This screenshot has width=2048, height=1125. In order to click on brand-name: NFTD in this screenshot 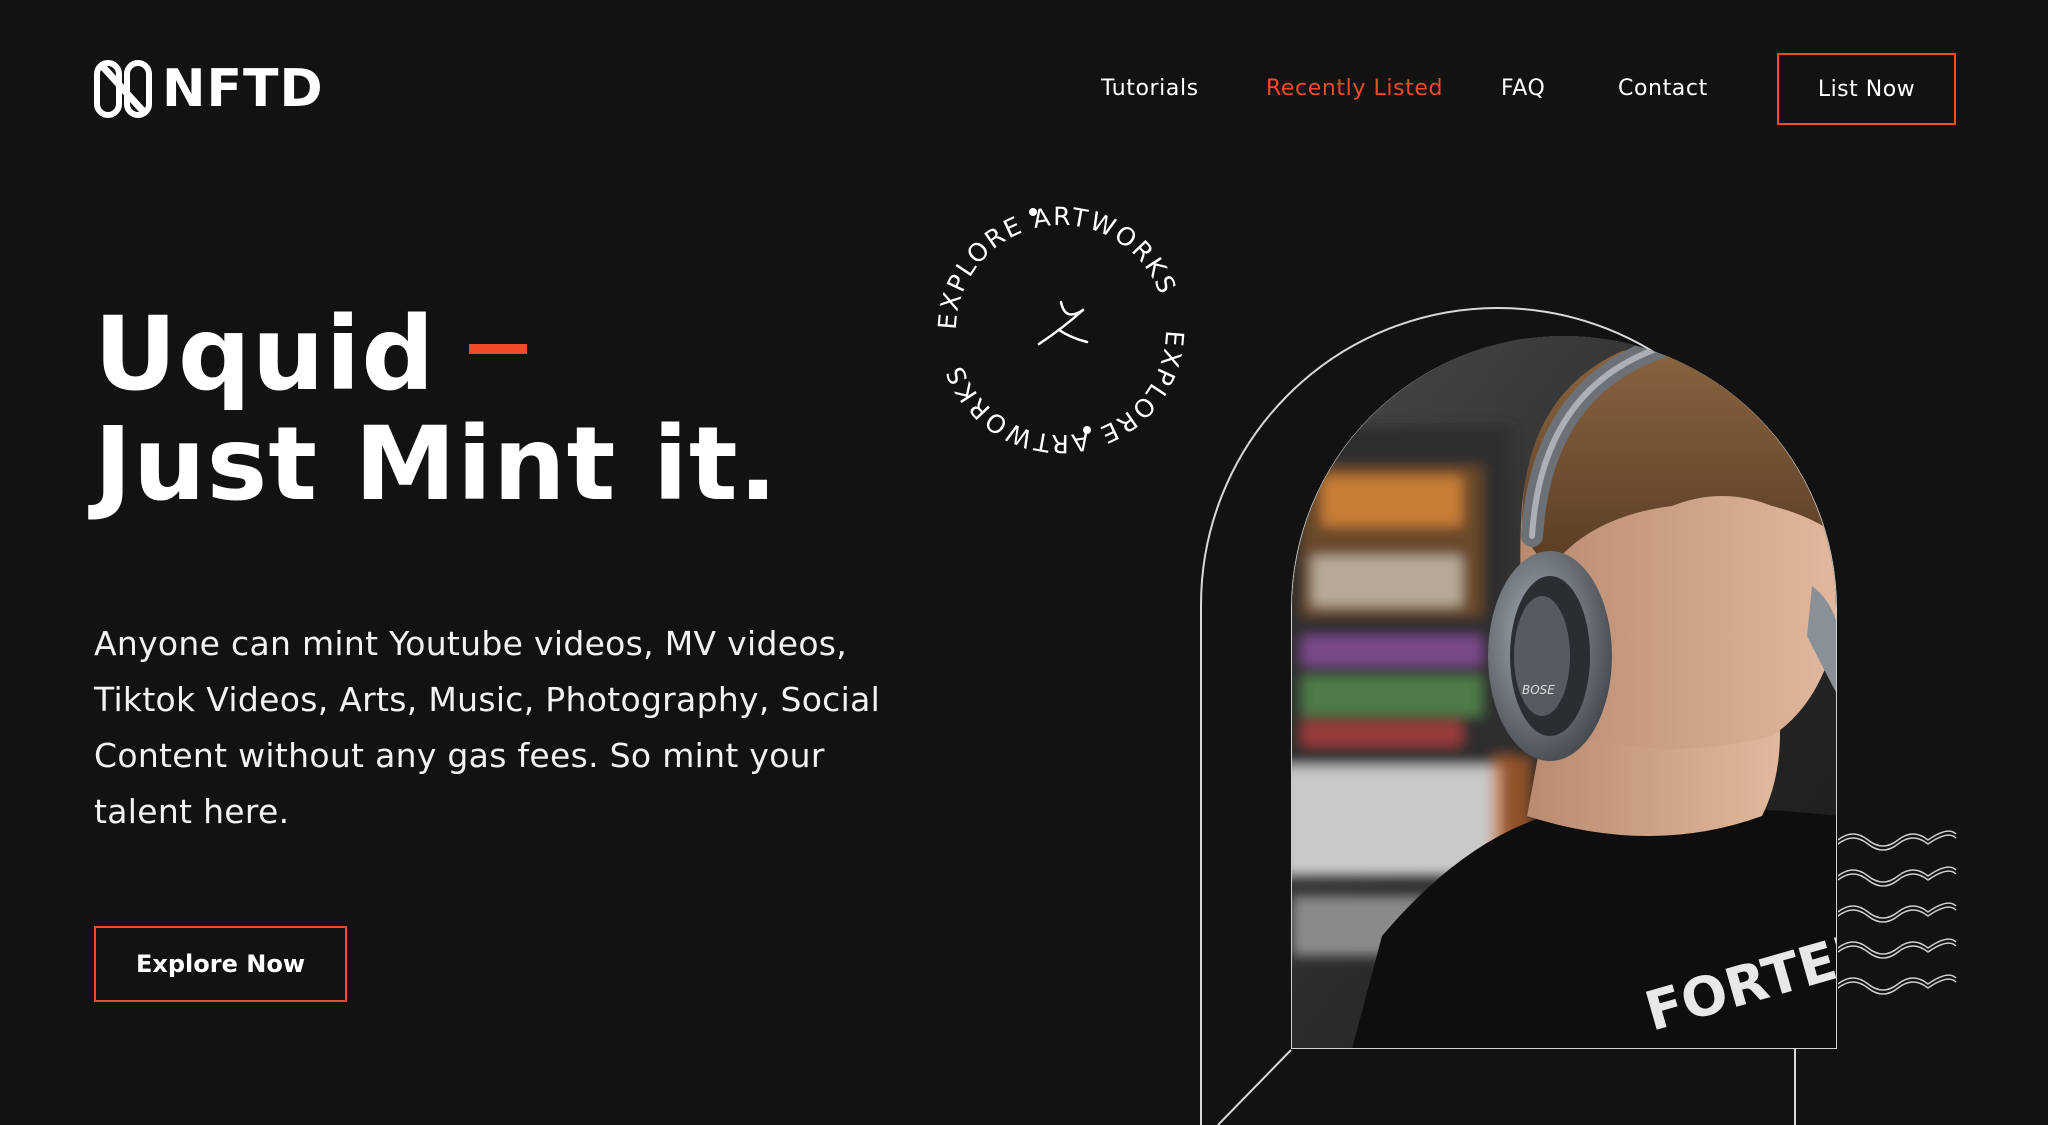, I will do `click(243, 89)`.